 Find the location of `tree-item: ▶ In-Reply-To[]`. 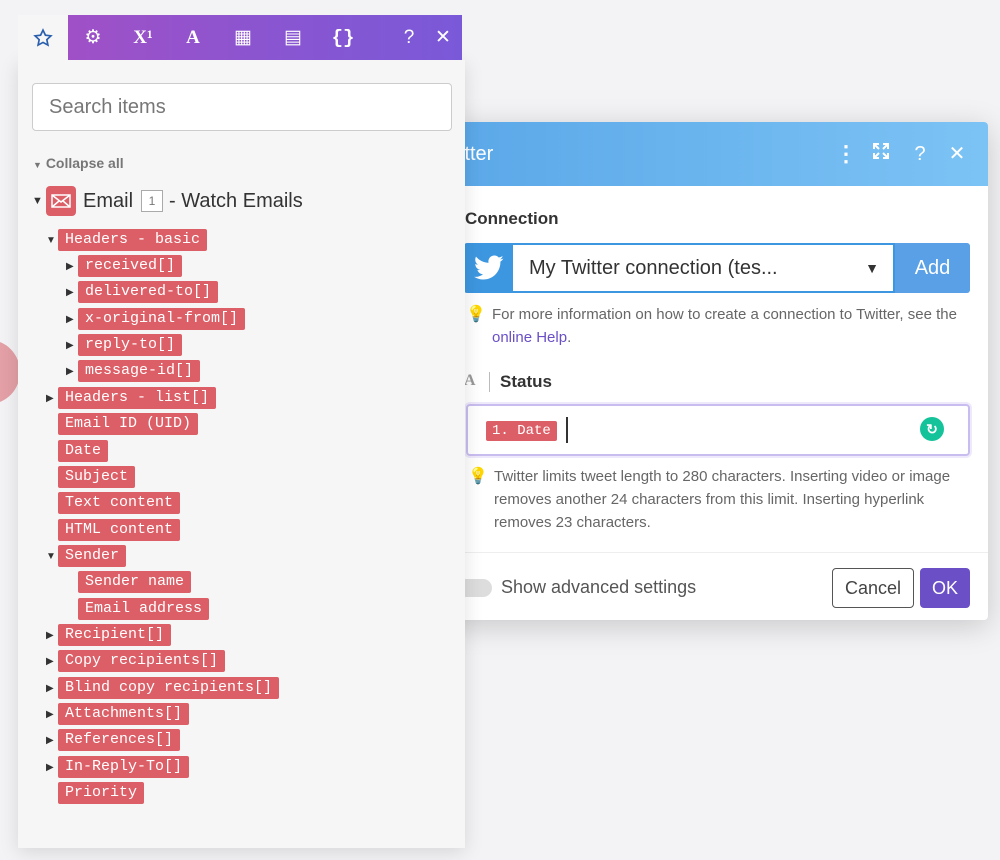

tree-item: ▶ In-Reply-To[] is located at coordinates (118, 767).